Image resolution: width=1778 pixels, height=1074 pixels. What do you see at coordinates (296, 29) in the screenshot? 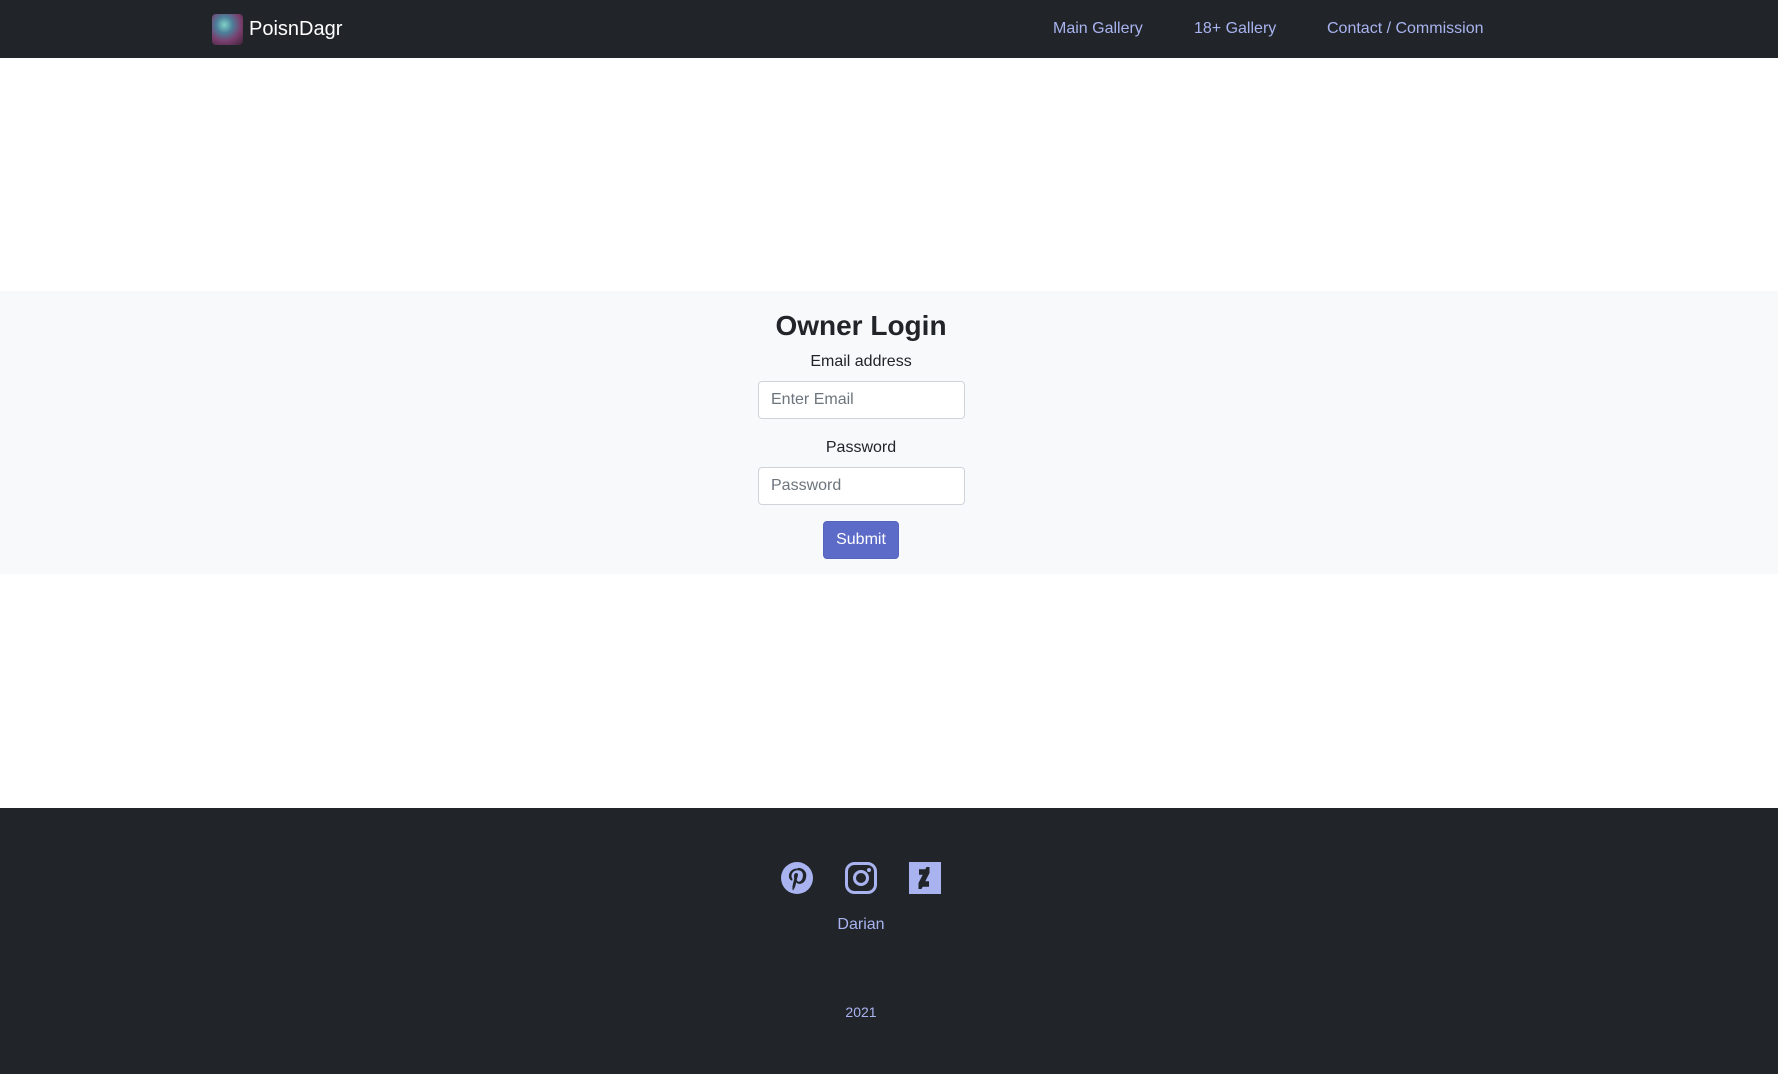
I see `brand-name: PoisnDagr` at bounding box center [296, 29].